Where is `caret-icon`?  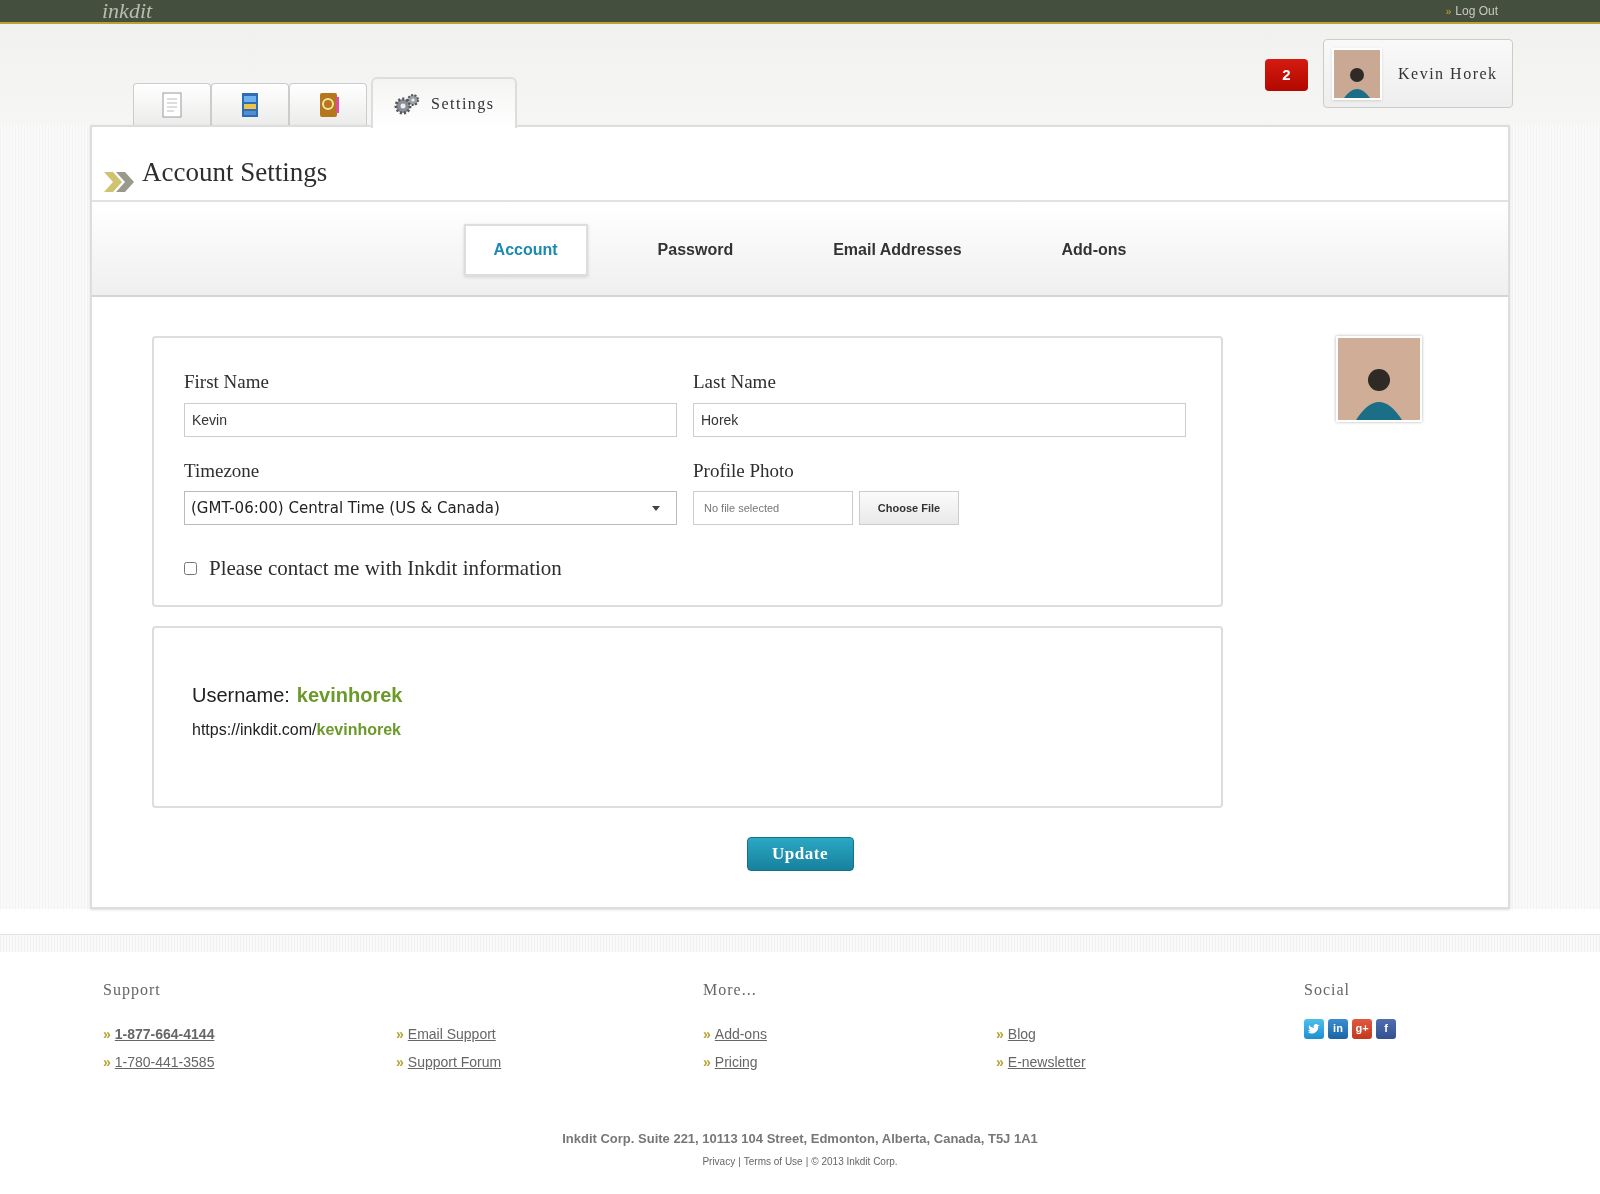
caret-icon is located at coordinates (656, 508).